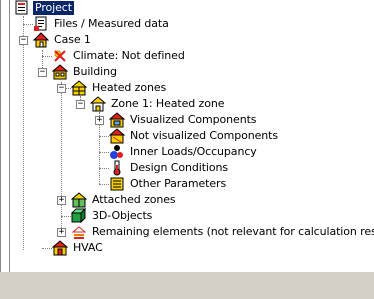 The width and height of the screenshot is (374, 299). Describe the element at coordinates (22, 8) in the screenshot. I see `project-icon` at that location.